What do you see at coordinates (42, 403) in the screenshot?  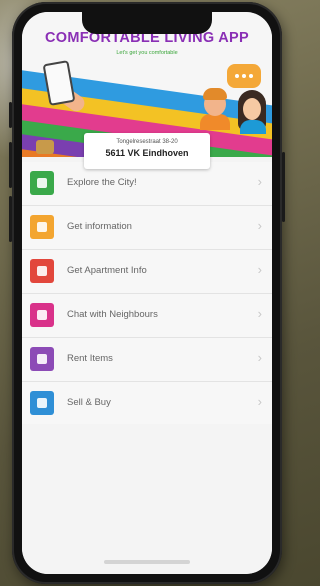 I see `cart-icon` at bounding box center [42, 403].